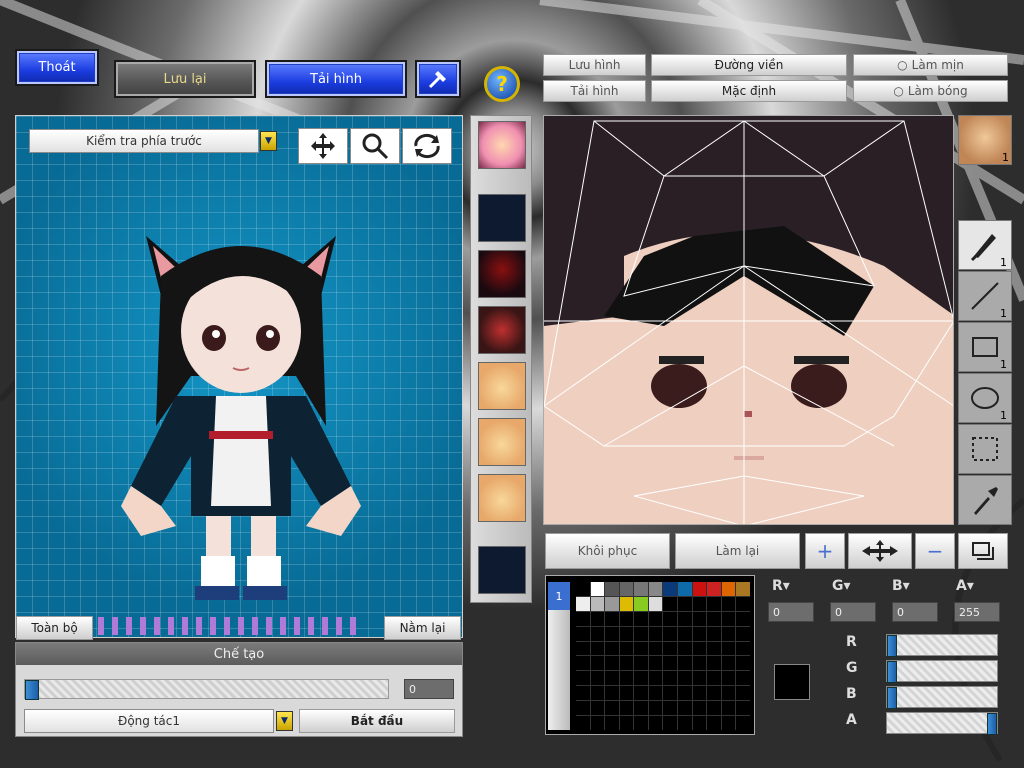 This screenshot has width=1024, height=768. Describe the element at coordinates (737, 551) in the screenshot. I see `redo-button: Làm lại` at that location.